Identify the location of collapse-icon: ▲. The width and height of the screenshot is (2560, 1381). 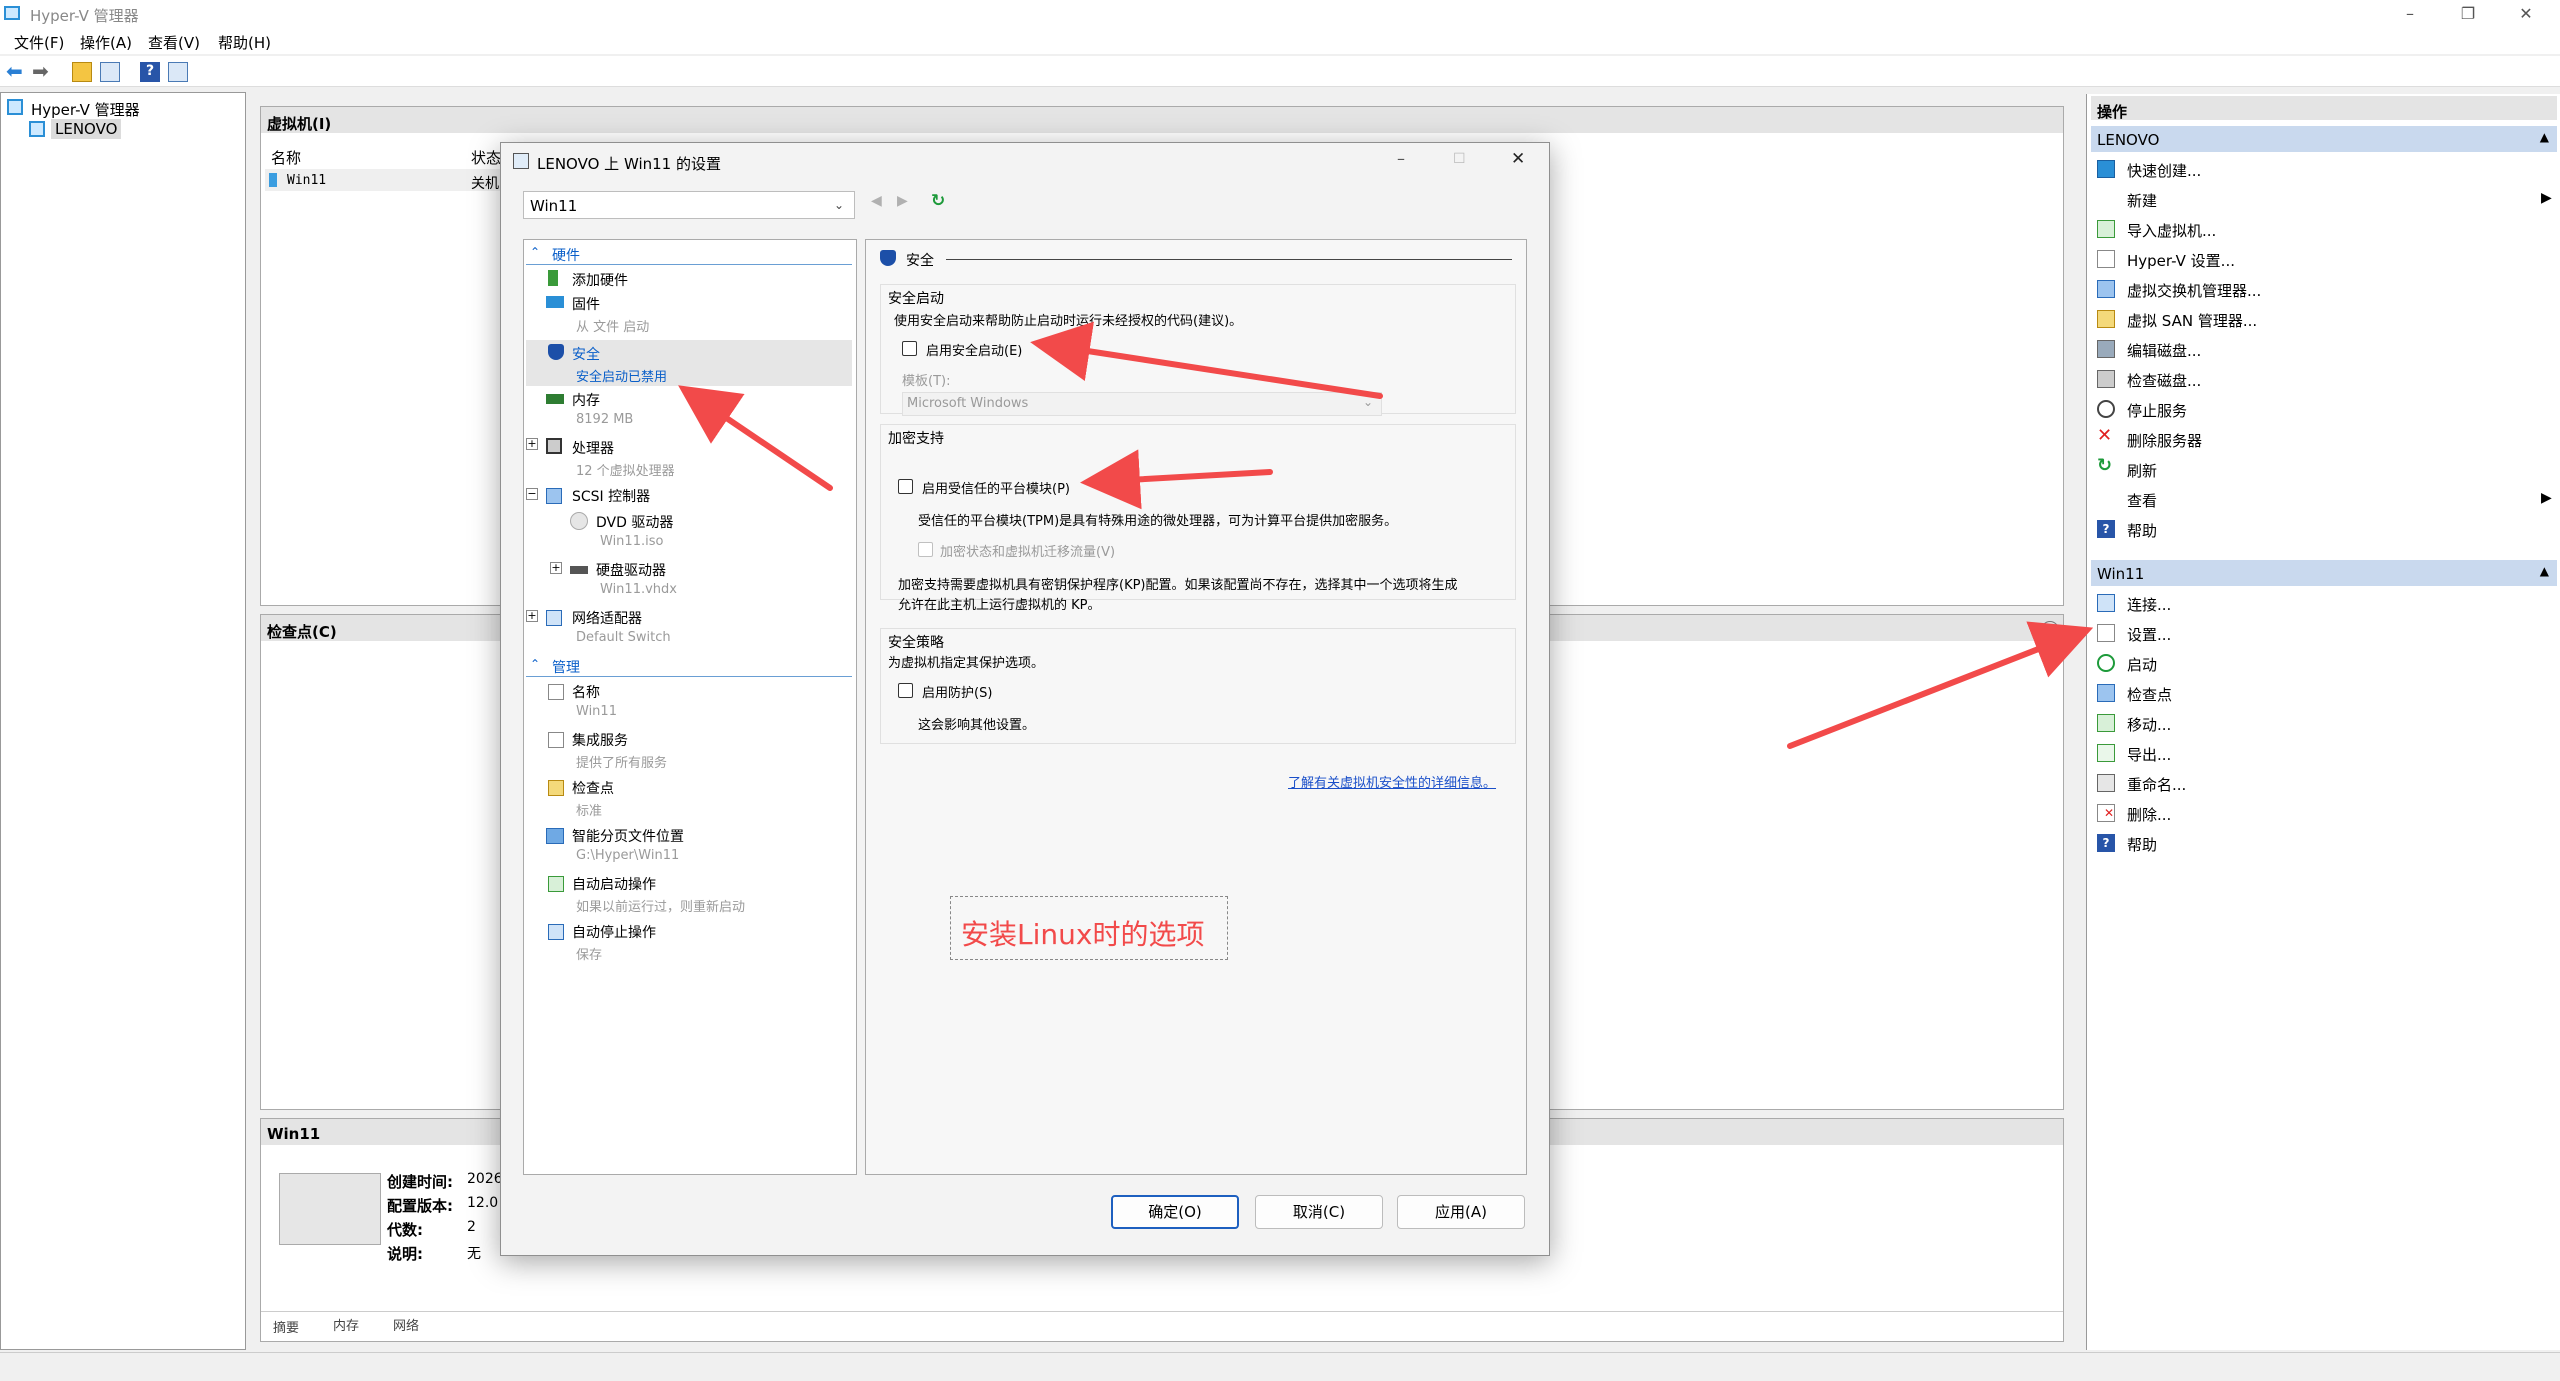
(2050, 630).